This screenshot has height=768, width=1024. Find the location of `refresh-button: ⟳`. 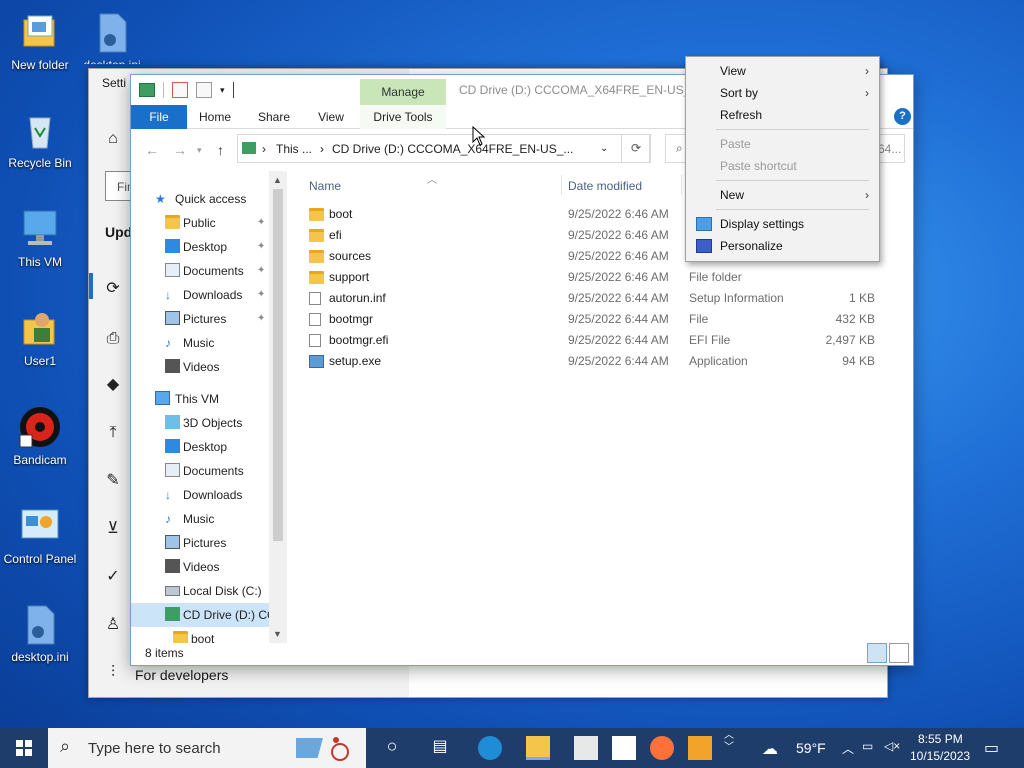

refresh-button: ⟳ is located at coordinates (636, 148).